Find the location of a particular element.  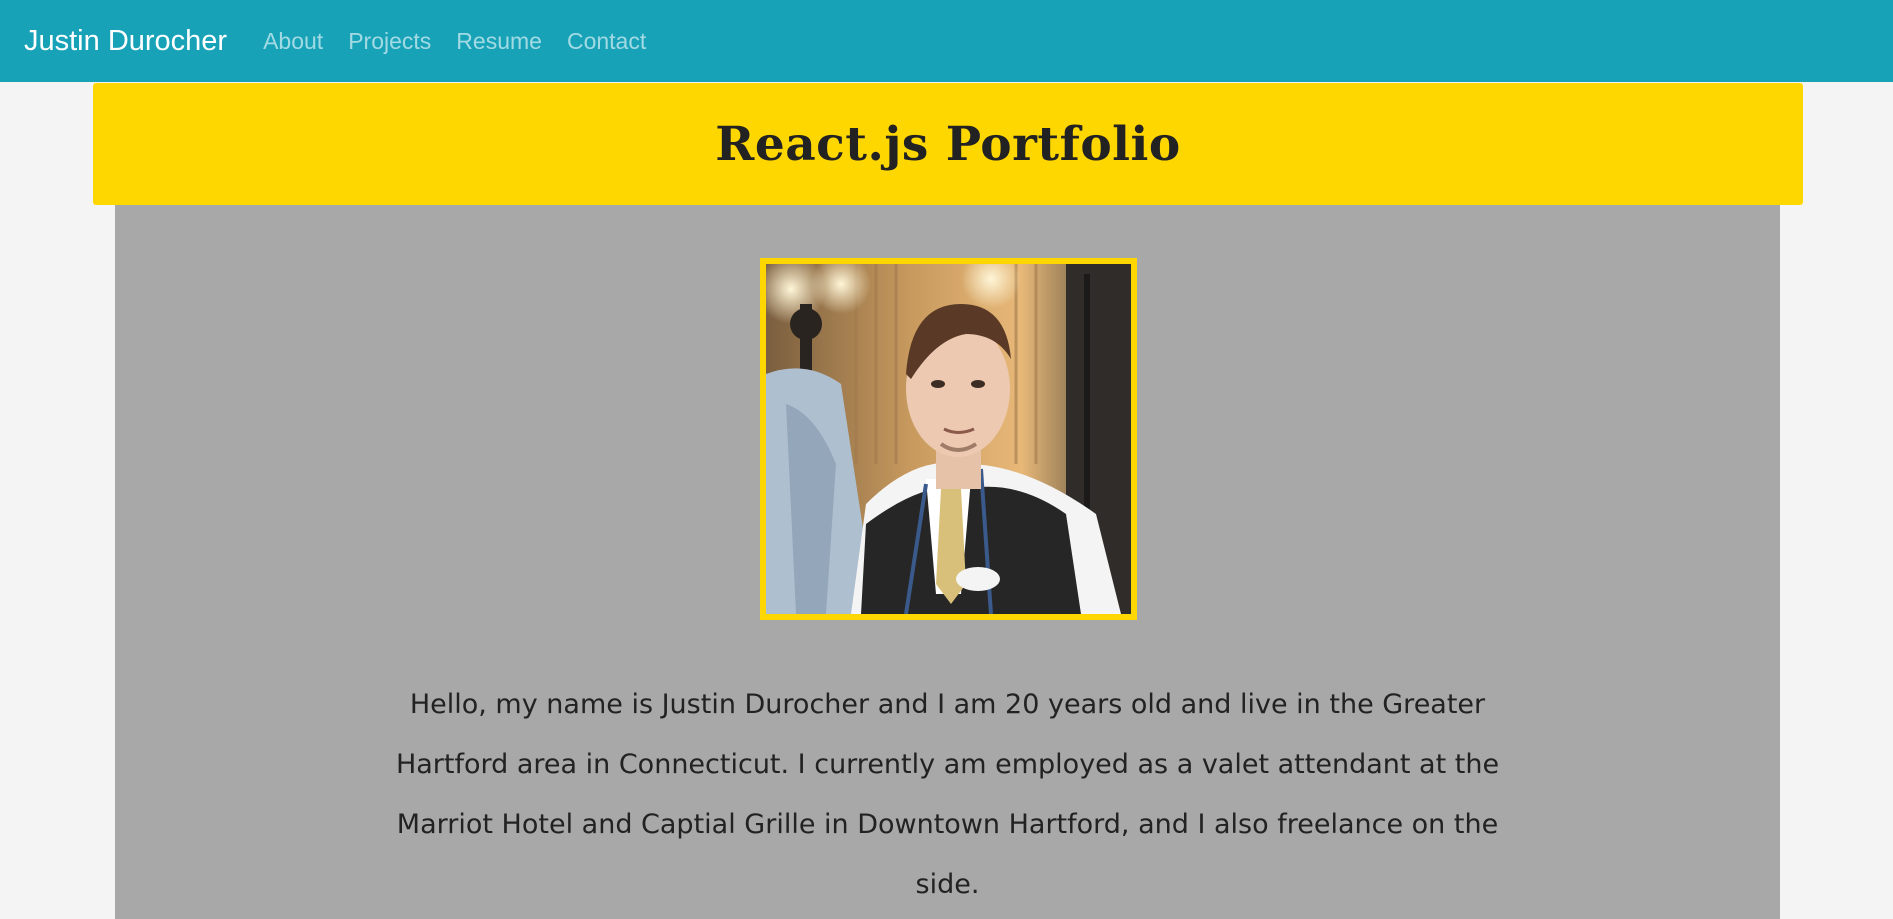

nav-link-contact: Contact is located at coordinates (606, 41).